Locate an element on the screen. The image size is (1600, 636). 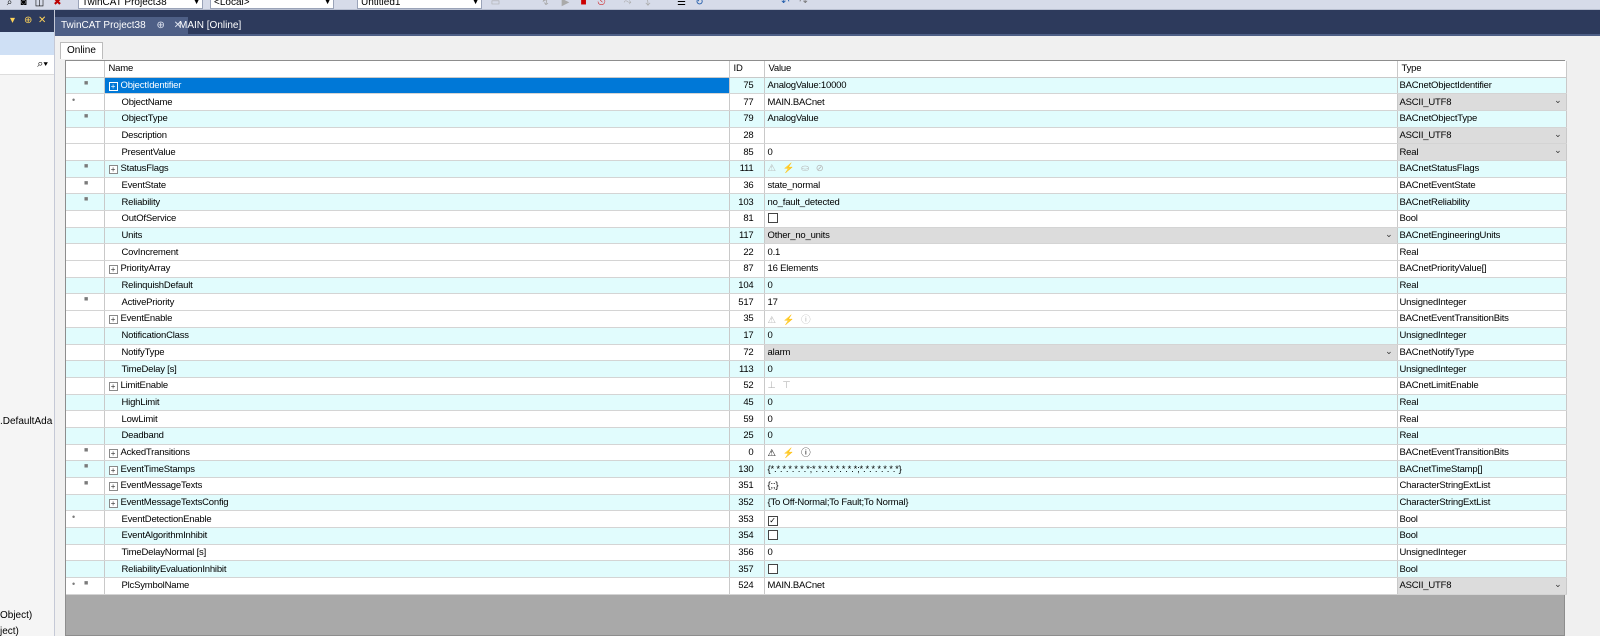
redo-icon: ↷ is located at coordinates (803, 4).